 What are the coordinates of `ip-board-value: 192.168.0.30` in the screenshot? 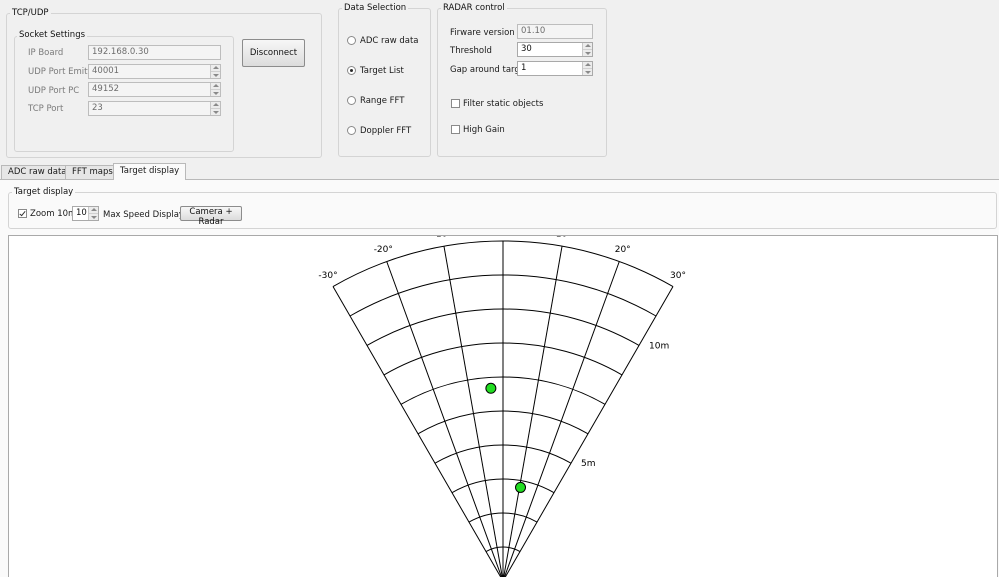 It's located at (120, 52).